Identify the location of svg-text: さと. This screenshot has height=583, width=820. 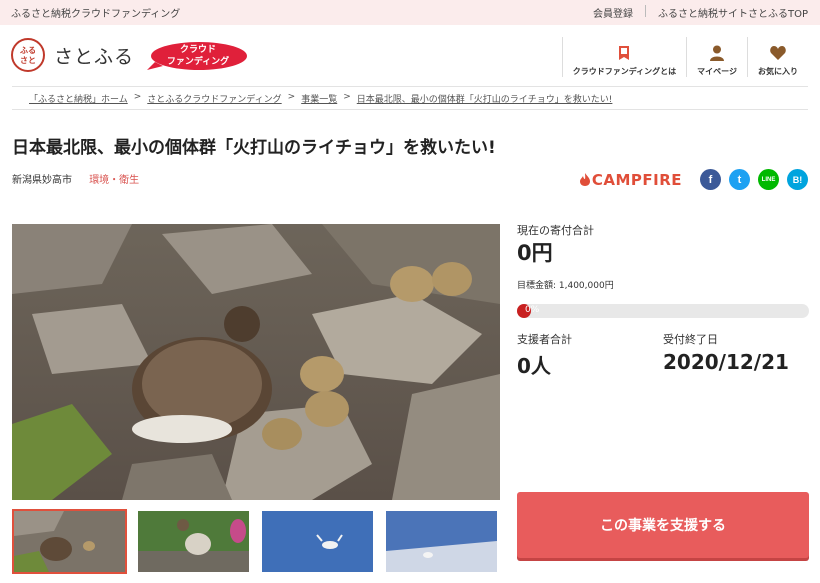
(28, 60).